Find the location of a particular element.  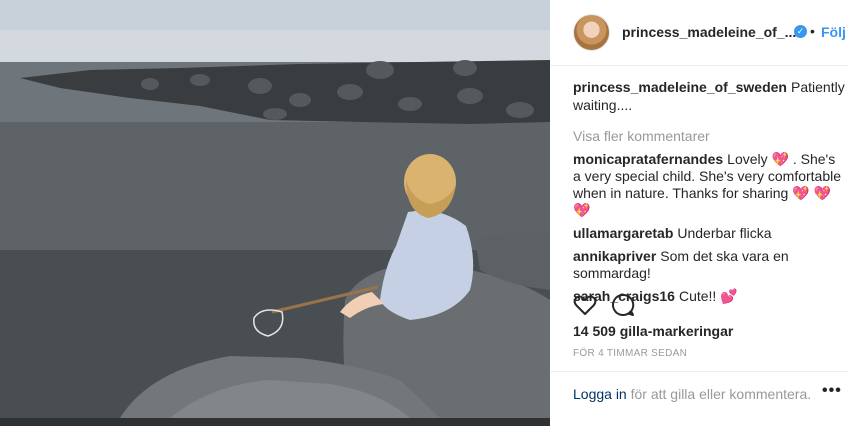

comment-item: ullamargaretab Underbar flicka is located at coordinates (708, 233).